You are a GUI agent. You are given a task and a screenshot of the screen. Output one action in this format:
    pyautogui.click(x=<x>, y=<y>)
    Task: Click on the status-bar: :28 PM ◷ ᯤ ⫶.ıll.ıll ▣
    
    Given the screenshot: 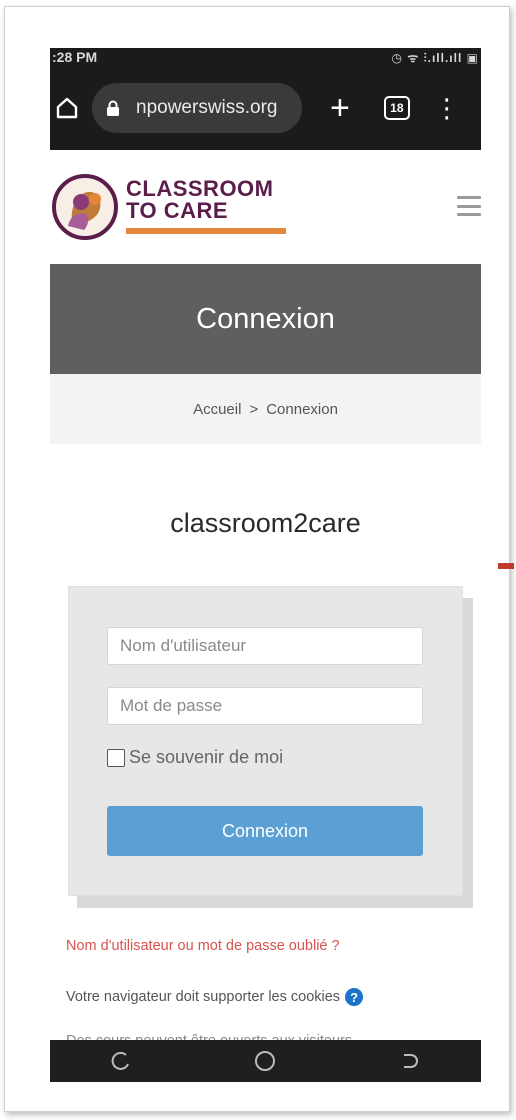 What is the action you would take?
    pyautogui.click(x=265, y=57)
    